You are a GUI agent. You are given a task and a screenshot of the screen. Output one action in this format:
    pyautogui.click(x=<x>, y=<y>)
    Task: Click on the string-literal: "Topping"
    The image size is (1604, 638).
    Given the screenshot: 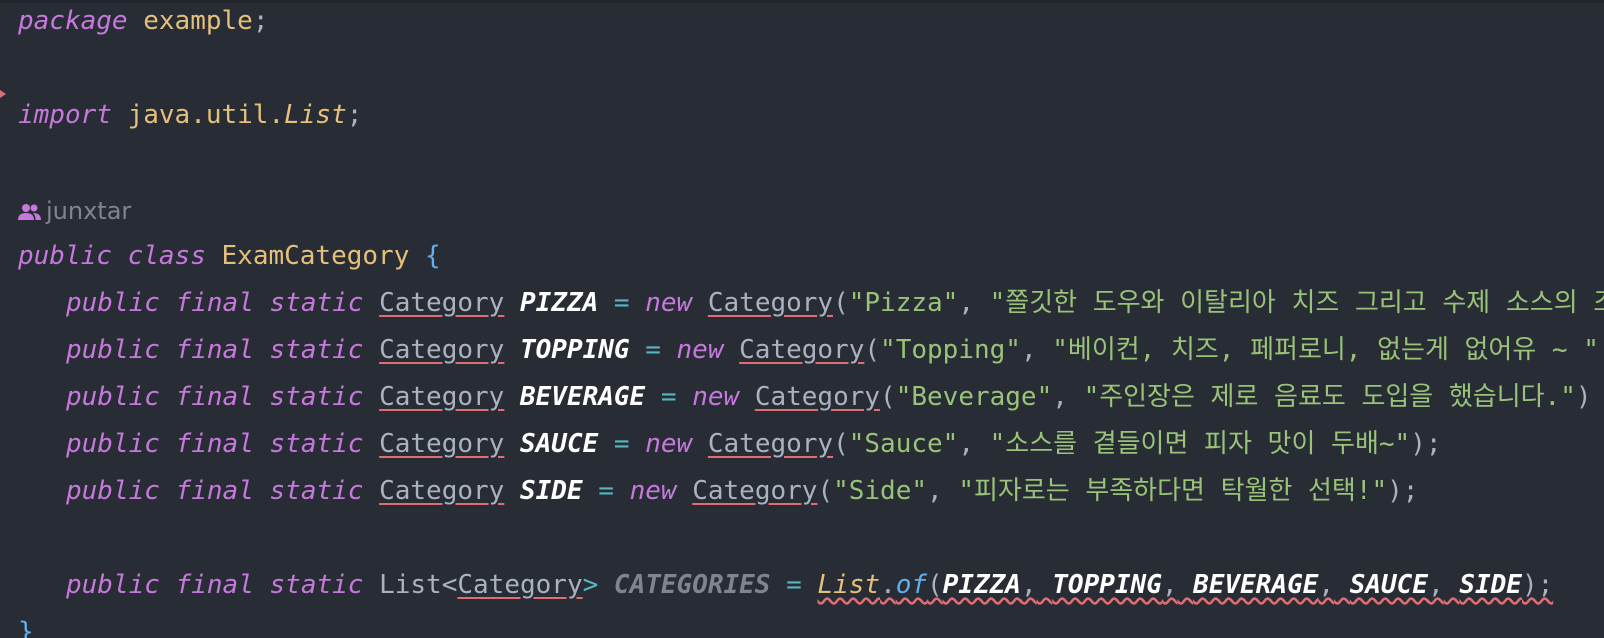 What is the action you would take?
    pyautogui.click(x=950, y=350)
    